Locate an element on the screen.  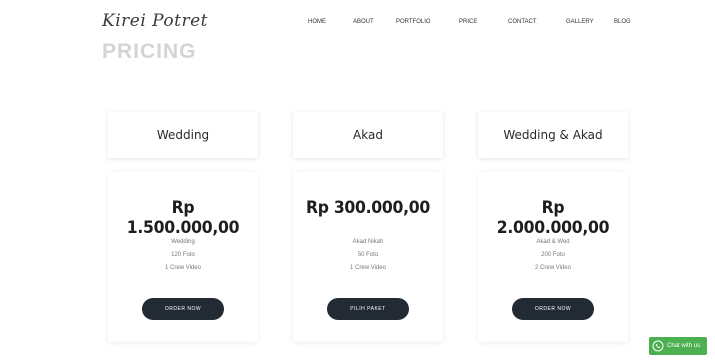
plan-feature: Akad Nikah is located at coordinates (368, 242).